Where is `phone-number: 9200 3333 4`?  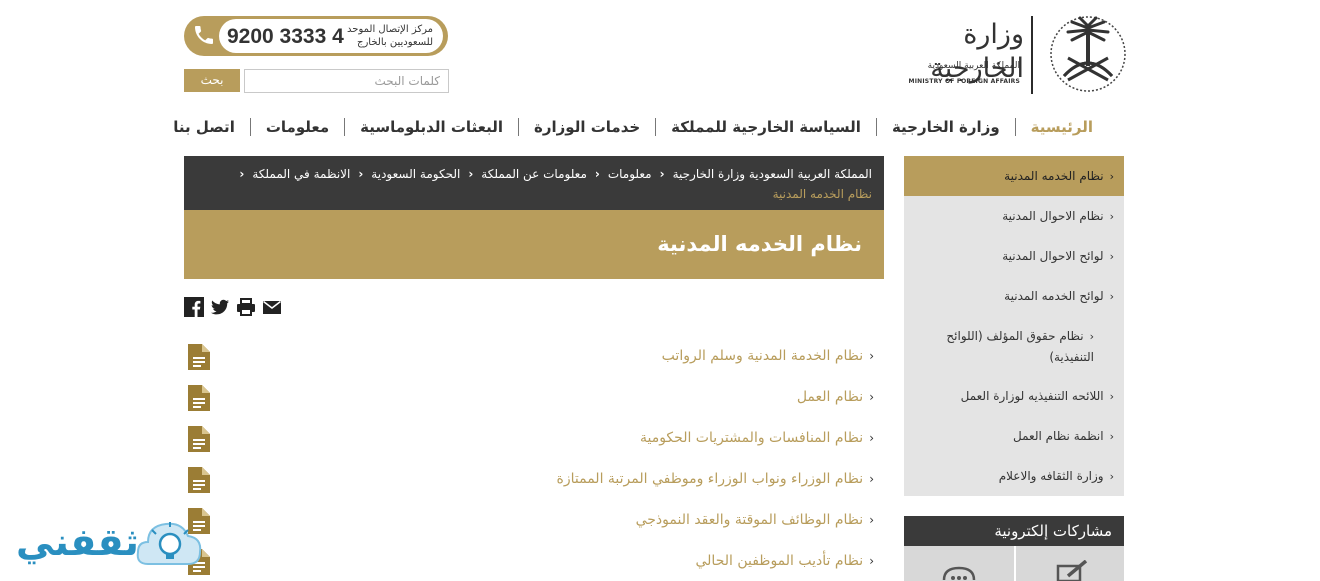
phone-number: 9200 3333 4 is located at coordinates (285, 36).